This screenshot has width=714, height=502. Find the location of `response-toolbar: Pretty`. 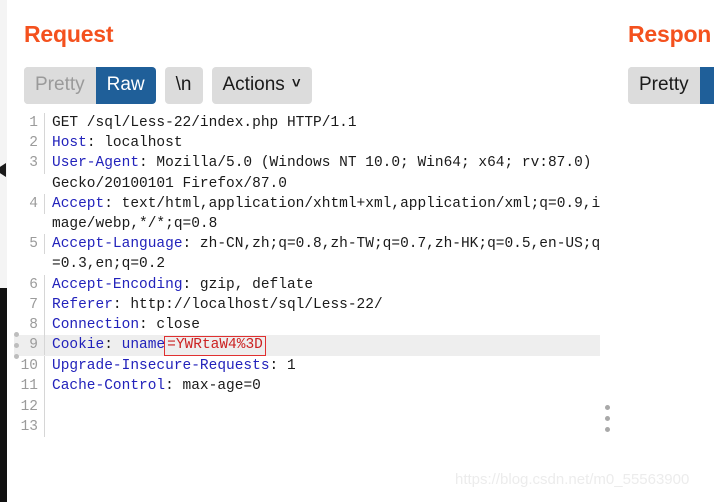

response-toolbar: Pretty is located at coordinates (671, 85).